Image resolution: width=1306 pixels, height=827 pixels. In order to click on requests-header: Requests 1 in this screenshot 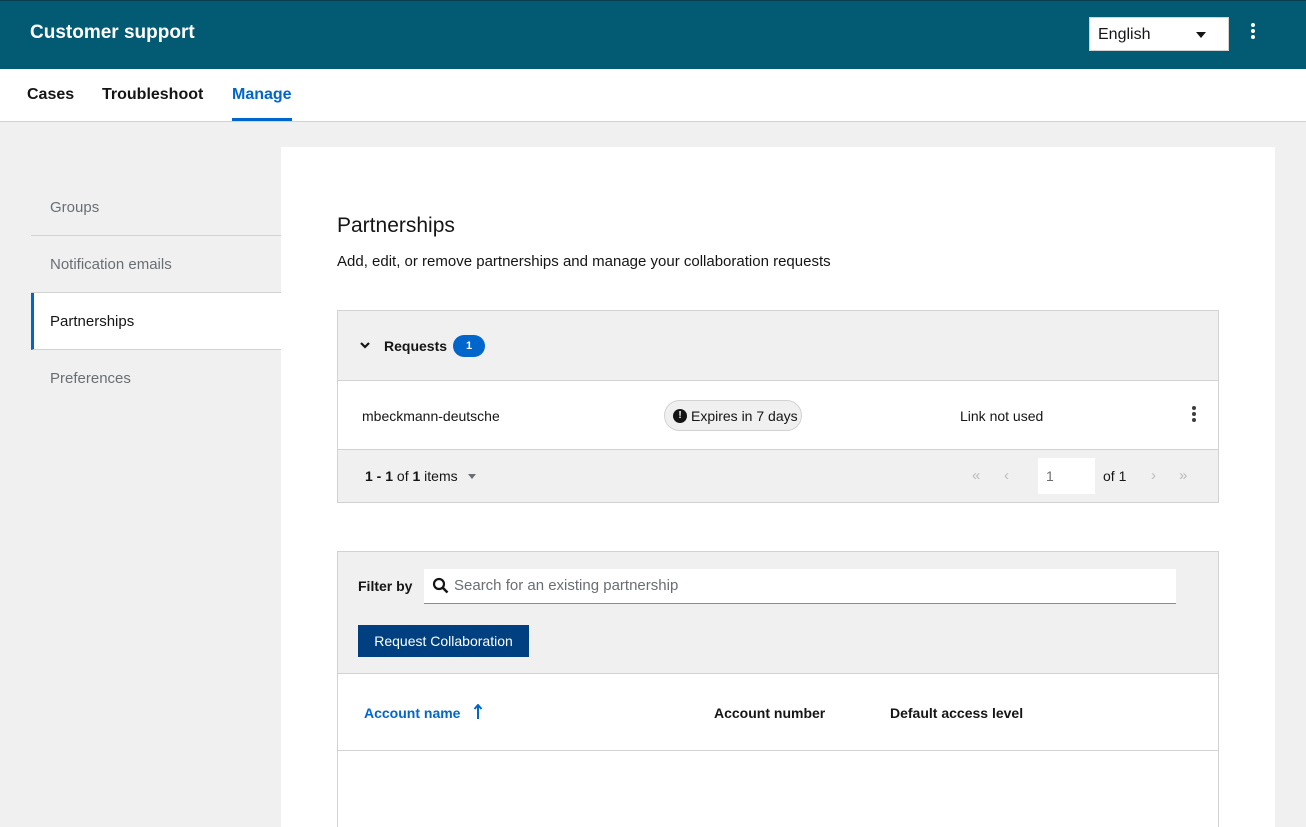, I will do `click(778, 346)`.